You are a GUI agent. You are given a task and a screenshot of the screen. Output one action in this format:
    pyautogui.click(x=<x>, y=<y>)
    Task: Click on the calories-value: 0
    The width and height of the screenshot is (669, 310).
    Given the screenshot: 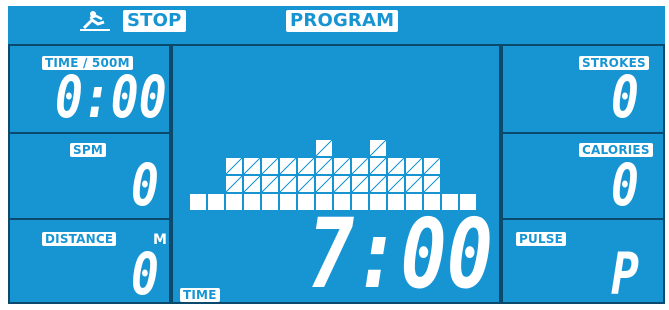 What is the action you would take?
    pyautogui.click(x=625, y=185)
    